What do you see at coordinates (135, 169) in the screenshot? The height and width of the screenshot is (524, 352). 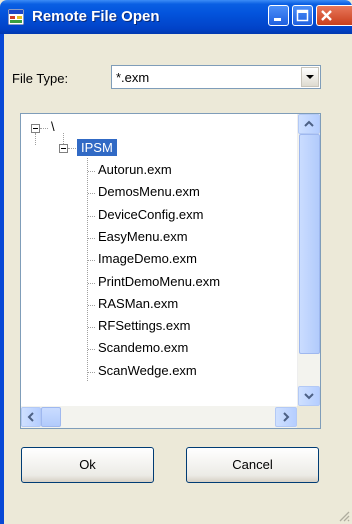 I see `tree-node-file: Autorun.exm` at bounding box center [135, 169].